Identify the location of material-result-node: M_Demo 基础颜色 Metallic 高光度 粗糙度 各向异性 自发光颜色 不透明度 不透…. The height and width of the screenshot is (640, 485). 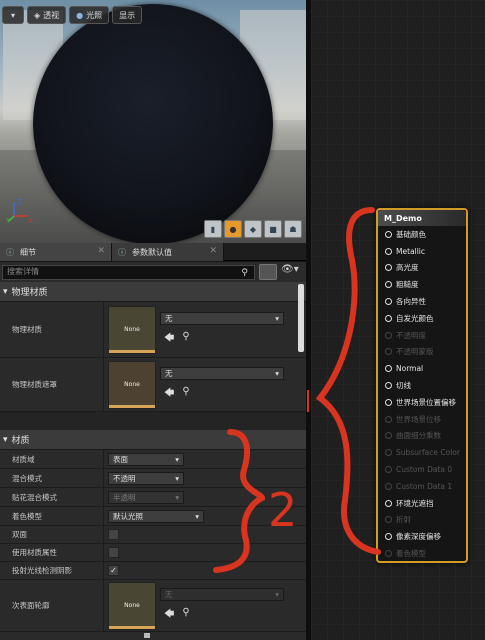
(422, 385).